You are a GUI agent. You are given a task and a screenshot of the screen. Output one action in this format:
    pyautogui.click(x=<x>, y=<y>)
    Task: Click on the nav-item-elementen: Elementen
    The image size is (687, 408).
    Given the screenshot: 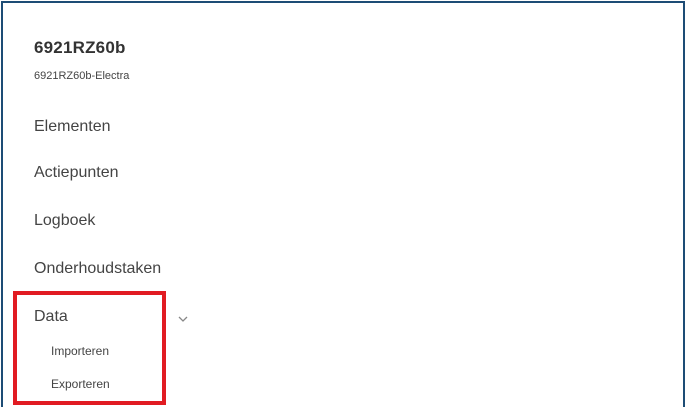 What is the action you would take?
    pyautogui.click(x=72, y=127)
    